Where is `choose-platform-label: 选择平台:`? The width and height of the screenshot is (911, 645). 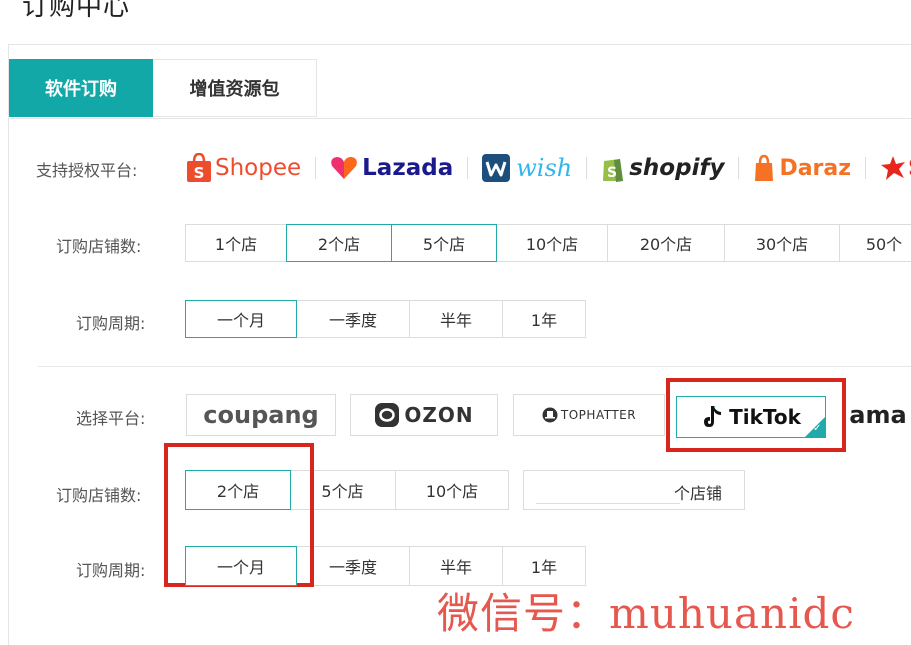
choose-platform-label: 选择平台: is located at coordinates (111, 418).